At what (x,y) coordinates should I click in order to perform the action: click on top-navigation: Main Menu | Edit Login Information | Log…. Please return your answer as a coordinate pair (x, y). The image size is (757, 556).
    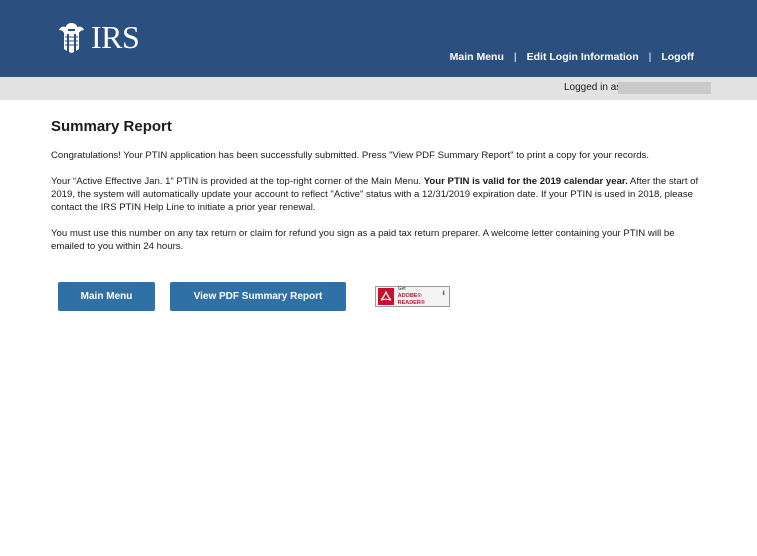
    Looking at the image, I should click on (572, 57).